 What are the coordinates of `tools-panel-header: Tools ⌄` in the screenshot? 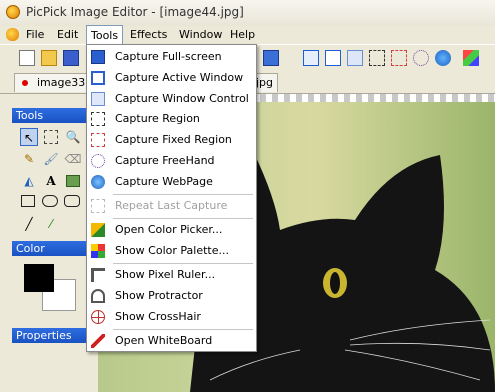 It's located at (54, 115).